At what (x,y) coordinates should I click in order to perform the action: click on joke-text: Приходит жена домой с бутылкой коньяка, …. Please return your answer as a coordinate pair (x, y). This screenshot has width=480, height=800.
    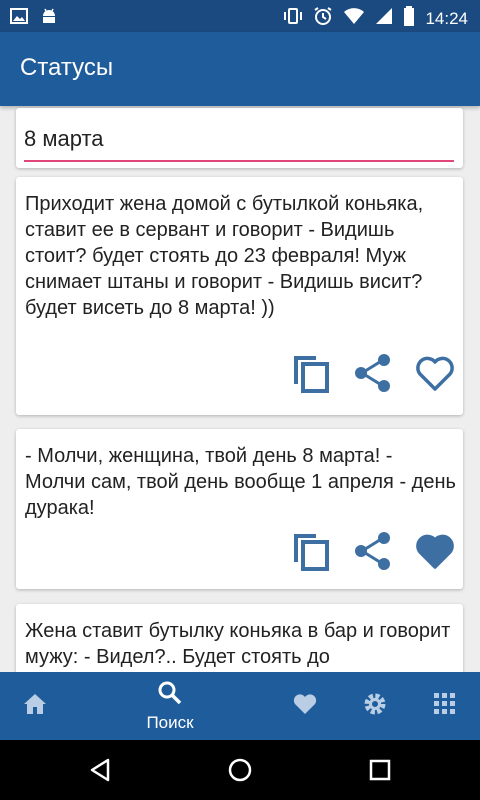
    Looking at the image, I should click on (224, 256).